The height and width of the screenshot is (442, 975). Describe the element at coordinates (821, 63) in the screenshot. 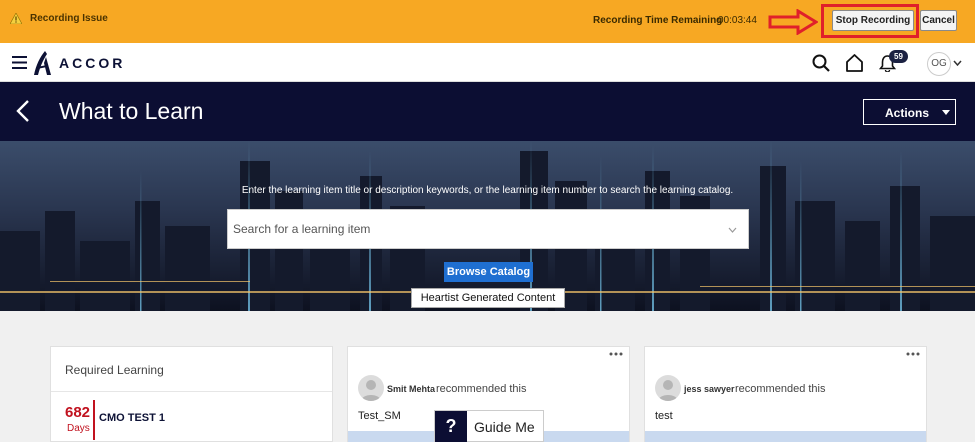

I see `search-icon` at that location.